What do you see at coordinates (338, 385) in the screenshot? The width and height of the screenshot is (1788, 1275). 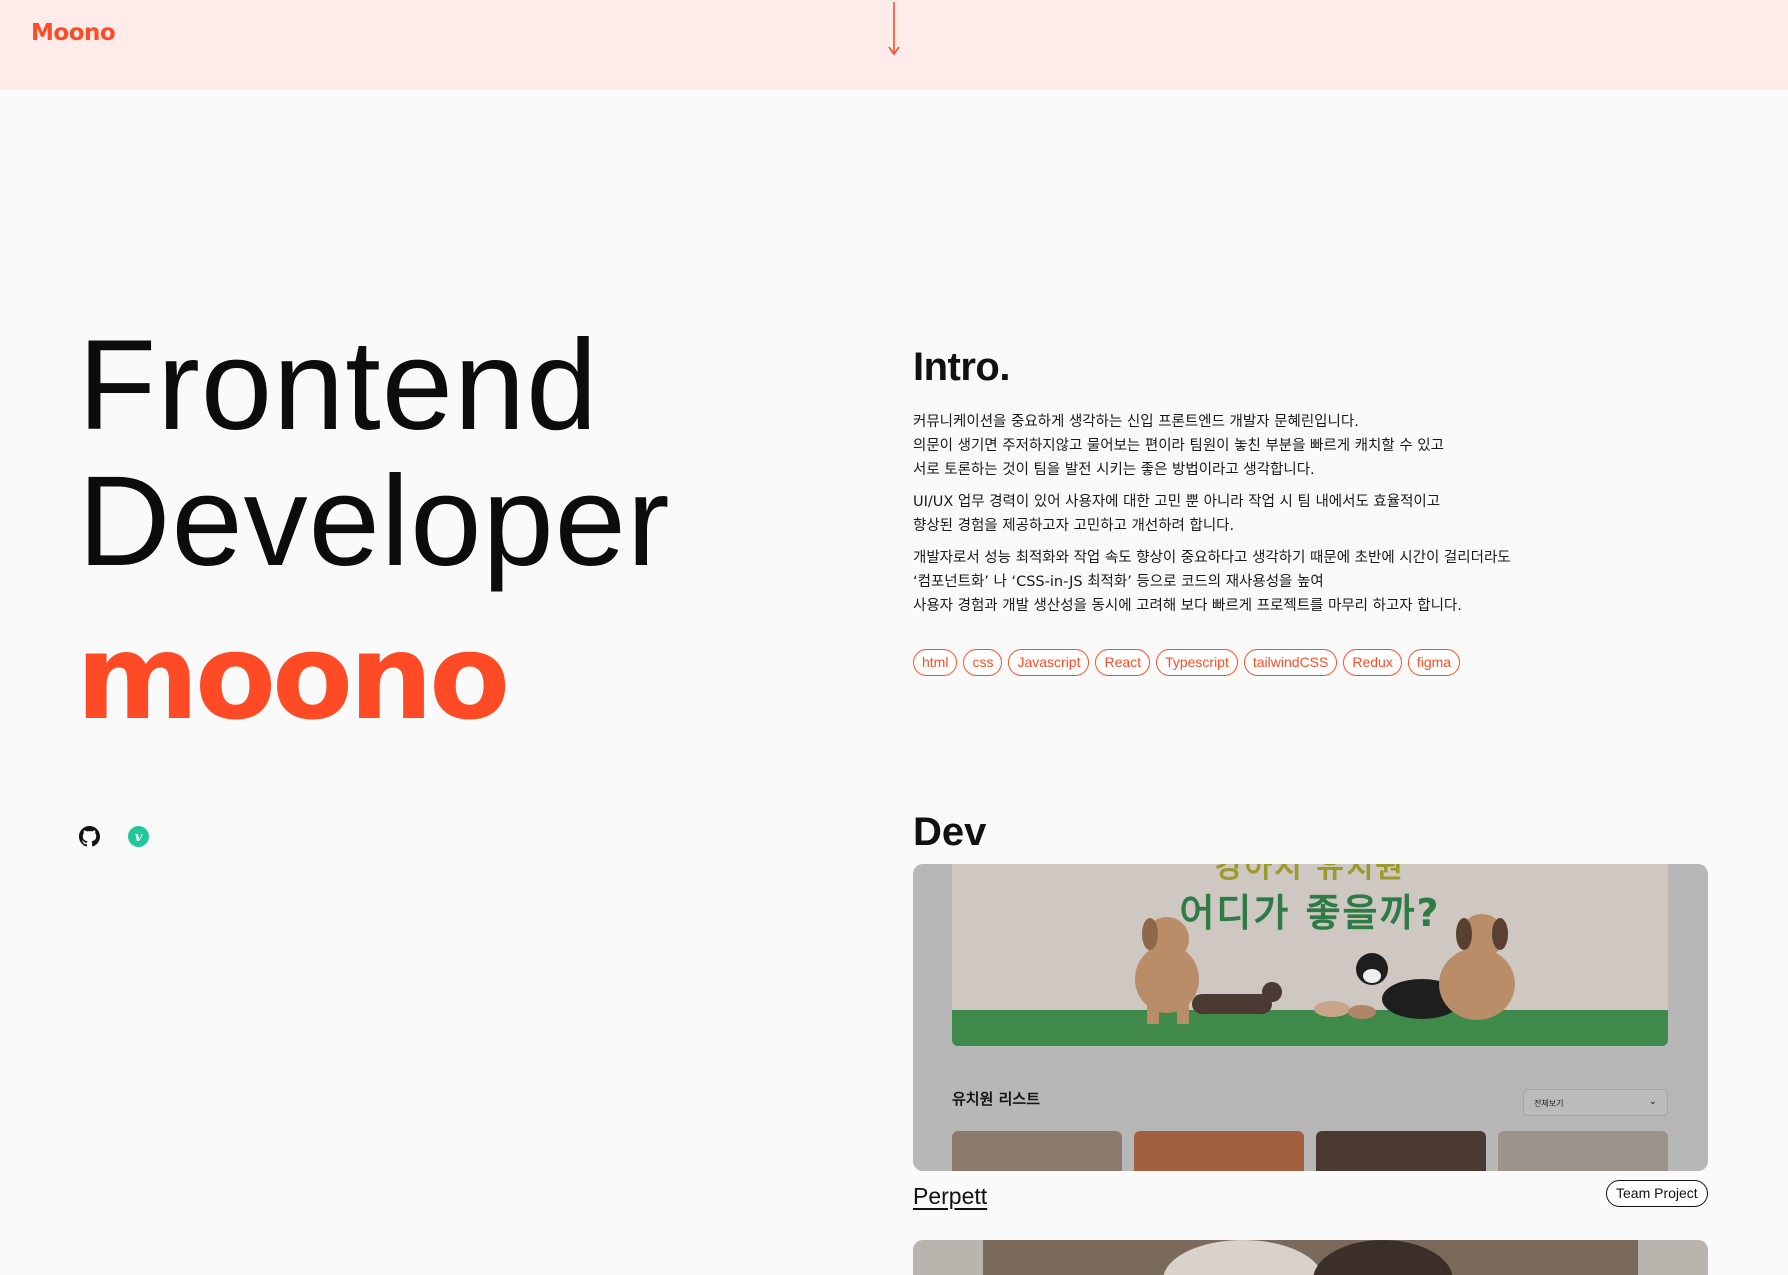 I see `hero-title-line-1: Frontend` at bounding box center [338, 385].